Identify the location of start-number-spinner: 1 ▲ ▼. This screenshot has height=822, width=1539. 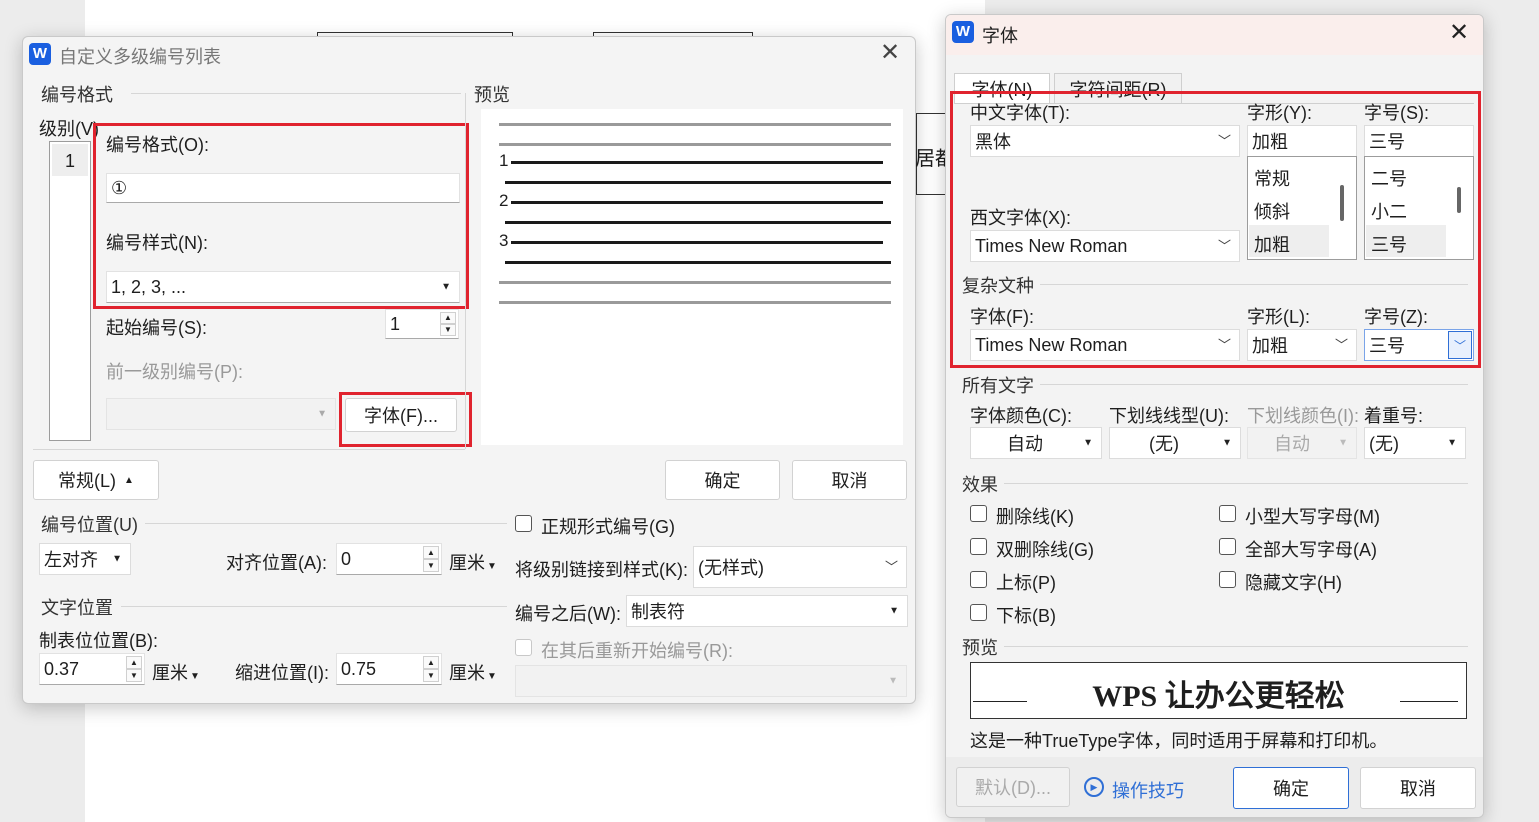
(422, 324).